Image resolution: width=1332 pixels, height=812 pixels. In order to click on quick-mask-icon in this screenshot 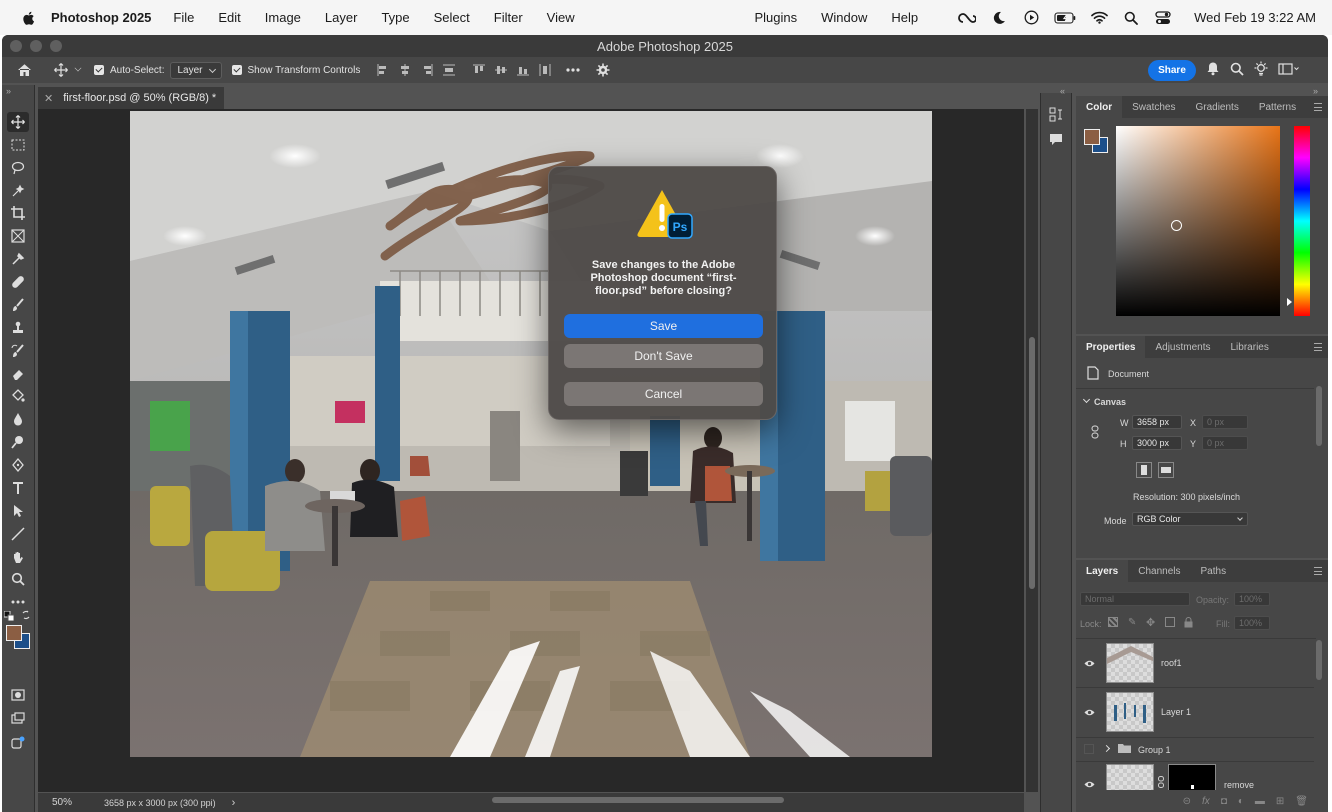, I will do `click(18, 695)`.